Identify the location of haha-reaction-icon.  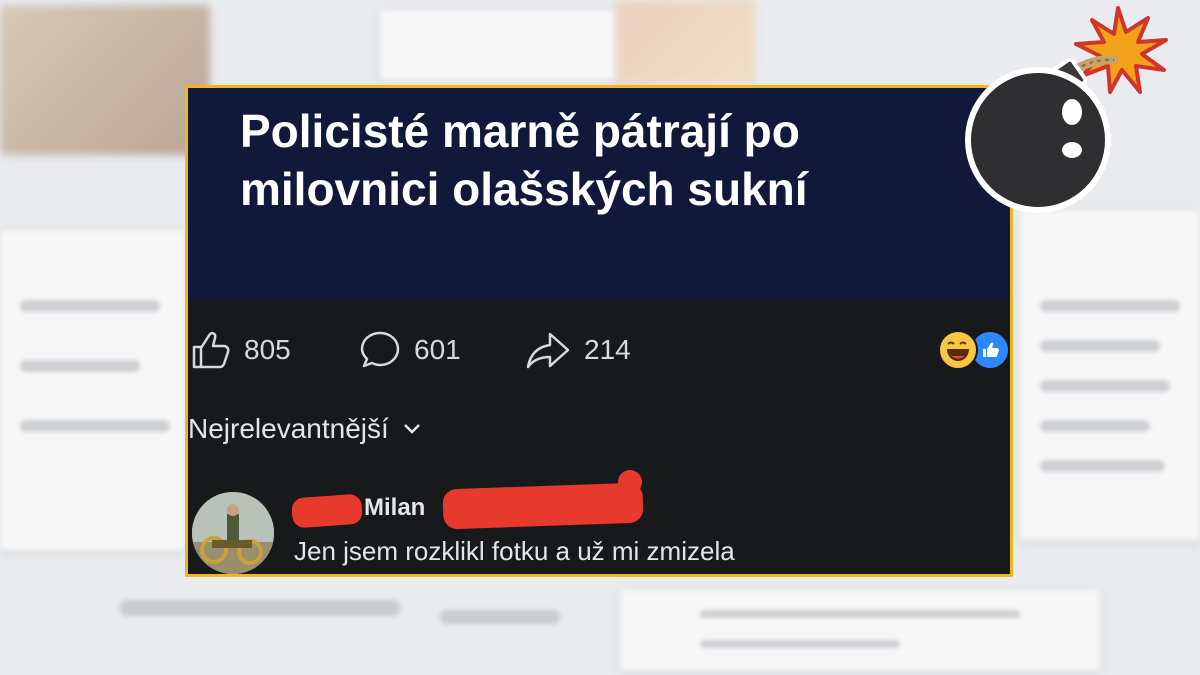
(958, 350).